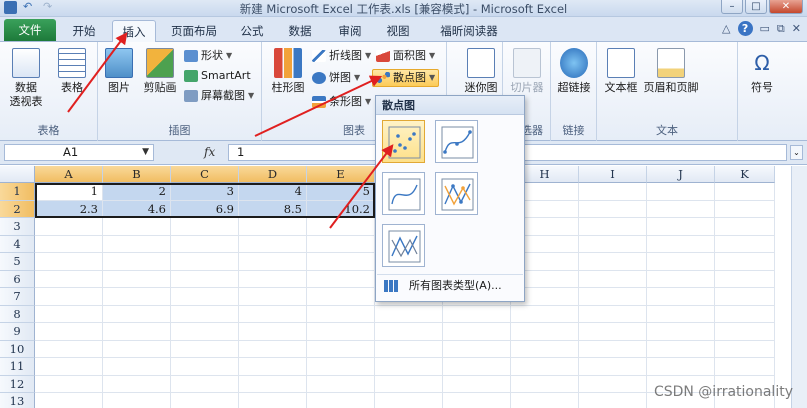 The height and width of the screenshot is (408, 807). Describe the element at coordinates (681, 174) in the screenshot. I see `column-header-j: J` at that location.